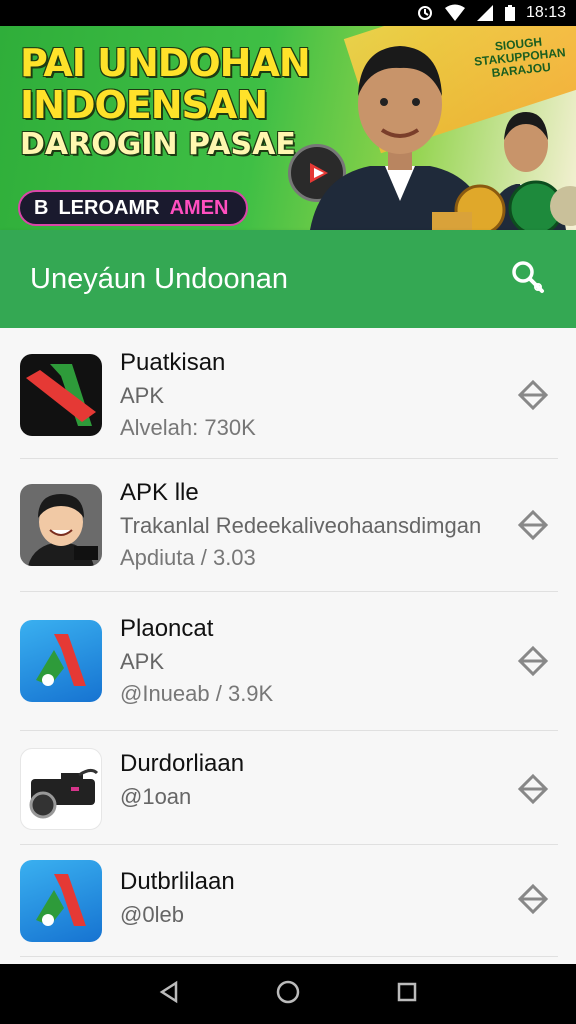  I want to click on app-meta: @Inueab / 3.9K, so click(197, 693).